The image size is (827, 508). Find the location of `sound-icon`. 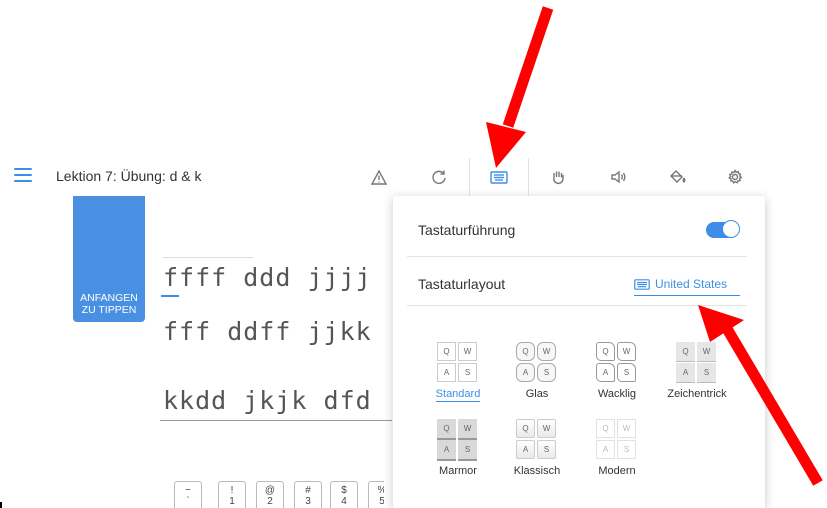

sound-icon is located at coordinates (618, 177).